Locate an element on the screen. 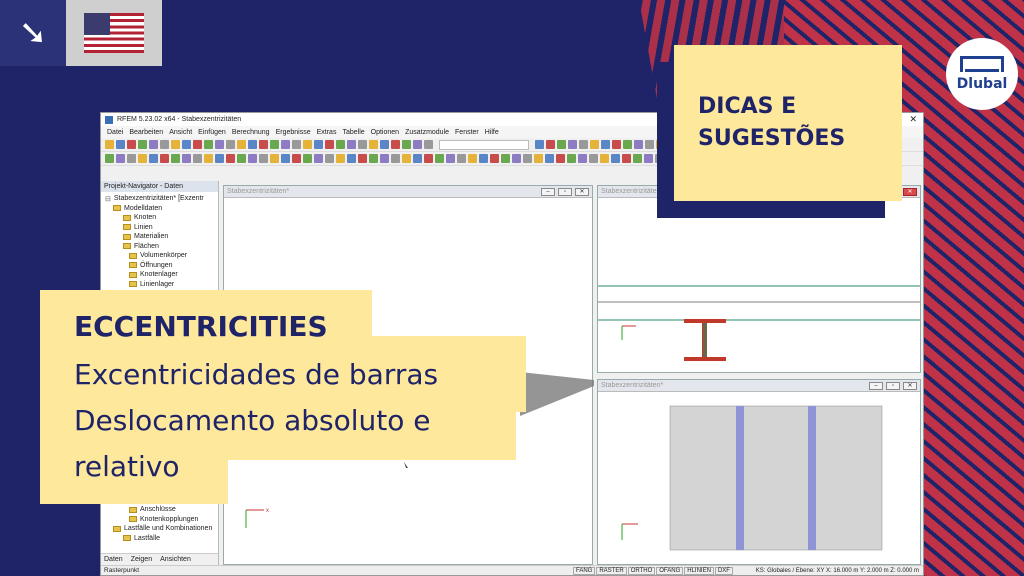 The image size is (1024, 576). tree-item-lastfaelle: Lastfälle is located at coordinates (158, 539).